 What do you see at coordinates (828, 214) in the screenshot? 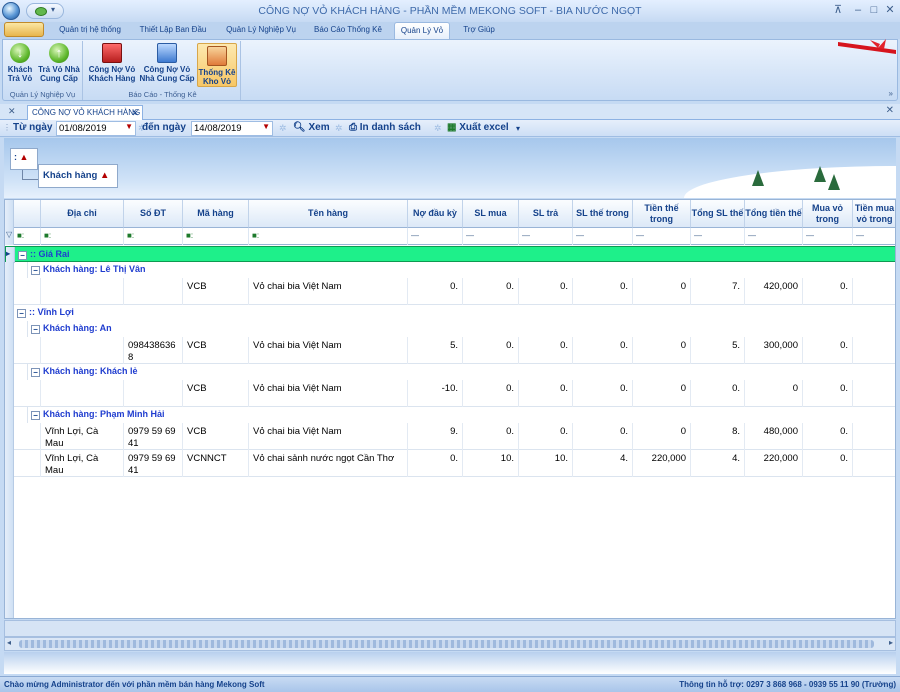
I see `column-header: Mua vỏ trong` at bounding box center [828, 214].